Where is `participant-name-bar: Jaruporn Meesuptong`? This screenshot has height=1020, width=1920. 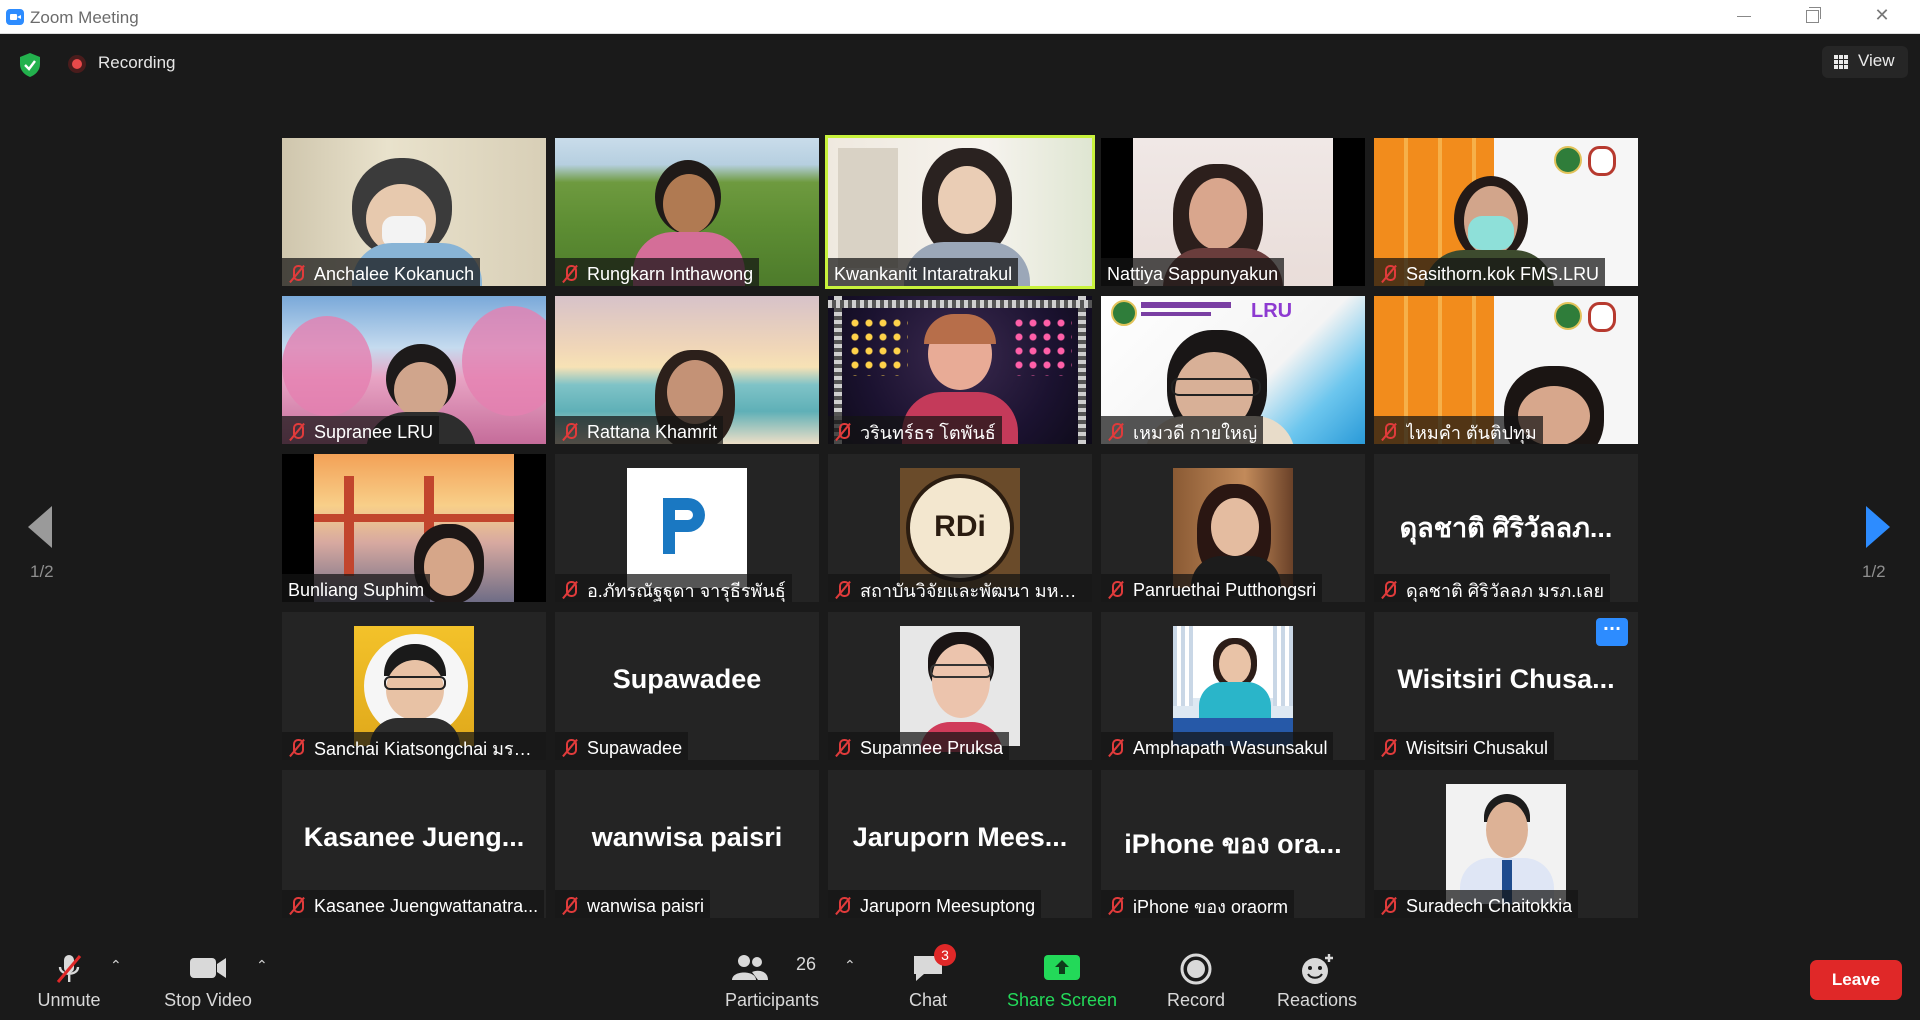
participant-name-bar: Jaruporn Meesuptong is located at coordinates (935, 904).